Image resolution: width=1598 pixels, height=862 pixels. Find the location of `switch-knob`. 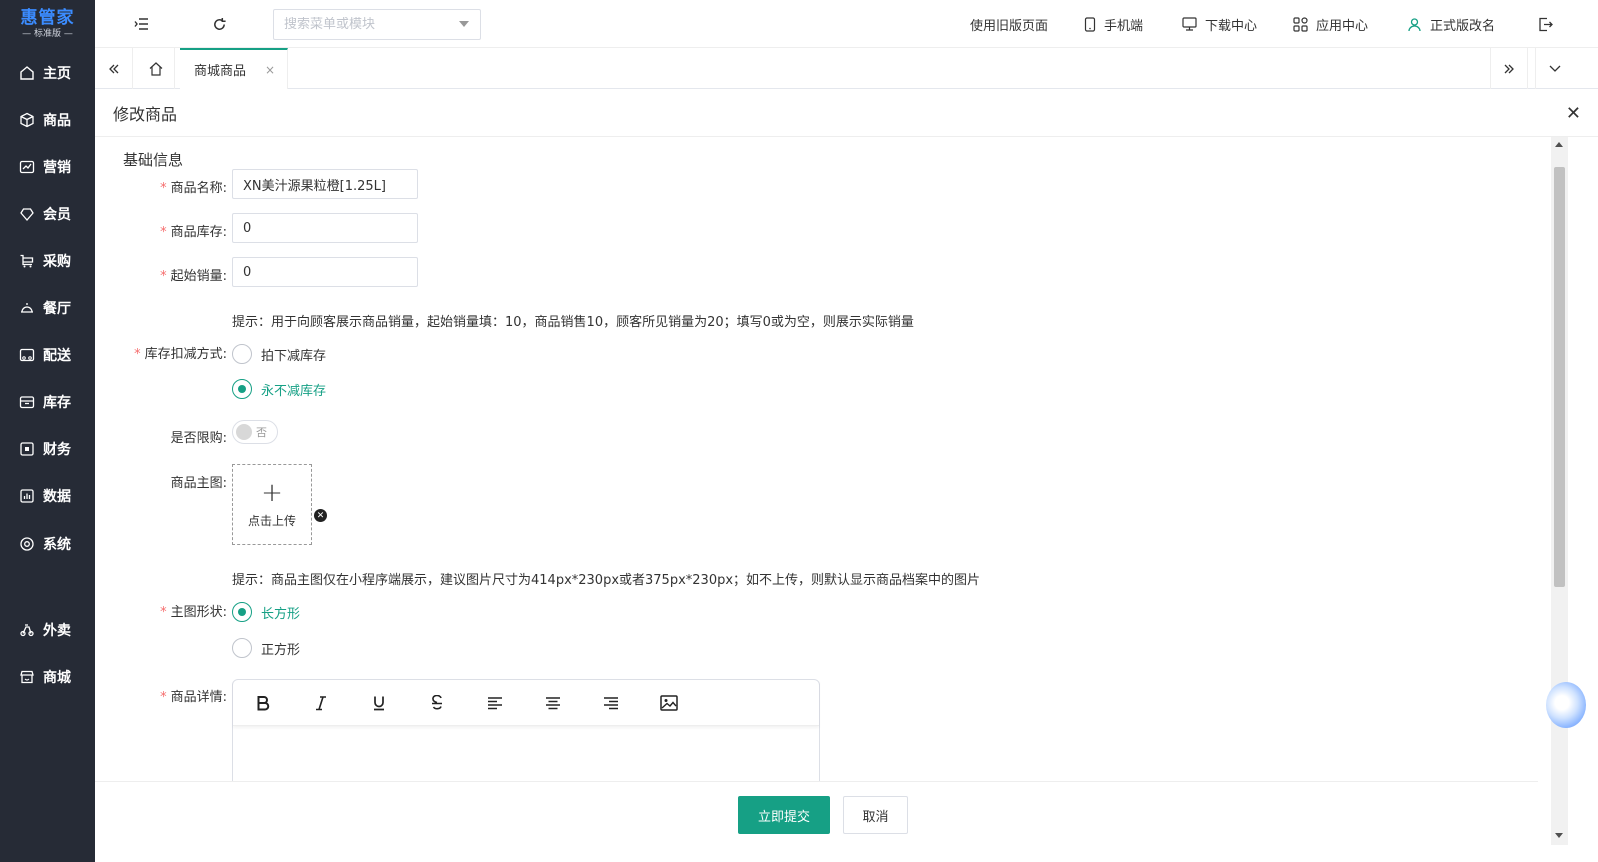

switch-knob is located at coordinates (244, 432).